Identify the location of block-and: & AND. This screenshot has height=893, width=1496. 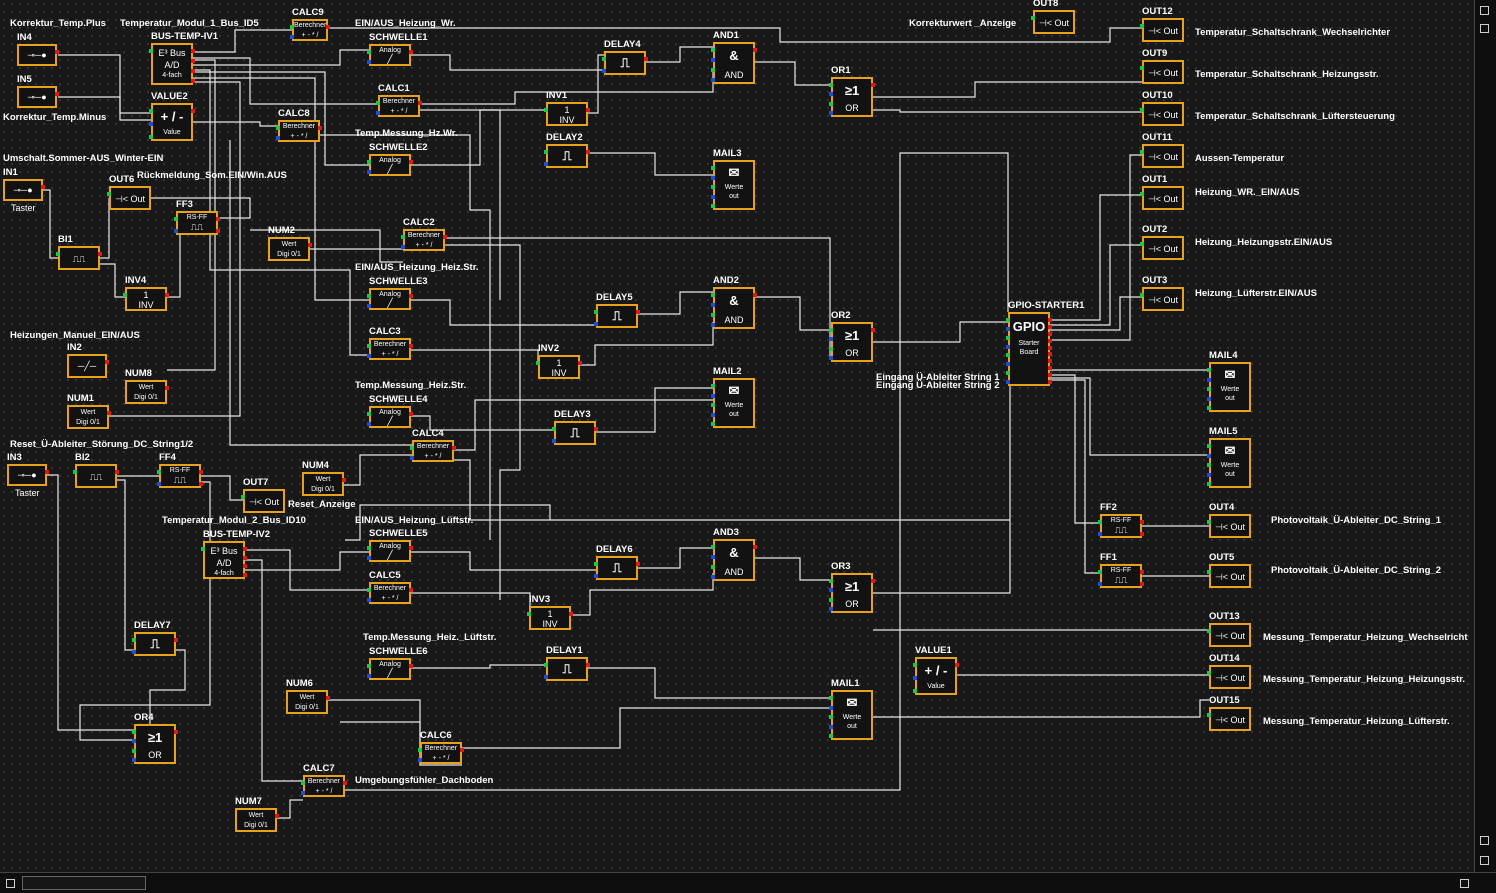
(734, 63).